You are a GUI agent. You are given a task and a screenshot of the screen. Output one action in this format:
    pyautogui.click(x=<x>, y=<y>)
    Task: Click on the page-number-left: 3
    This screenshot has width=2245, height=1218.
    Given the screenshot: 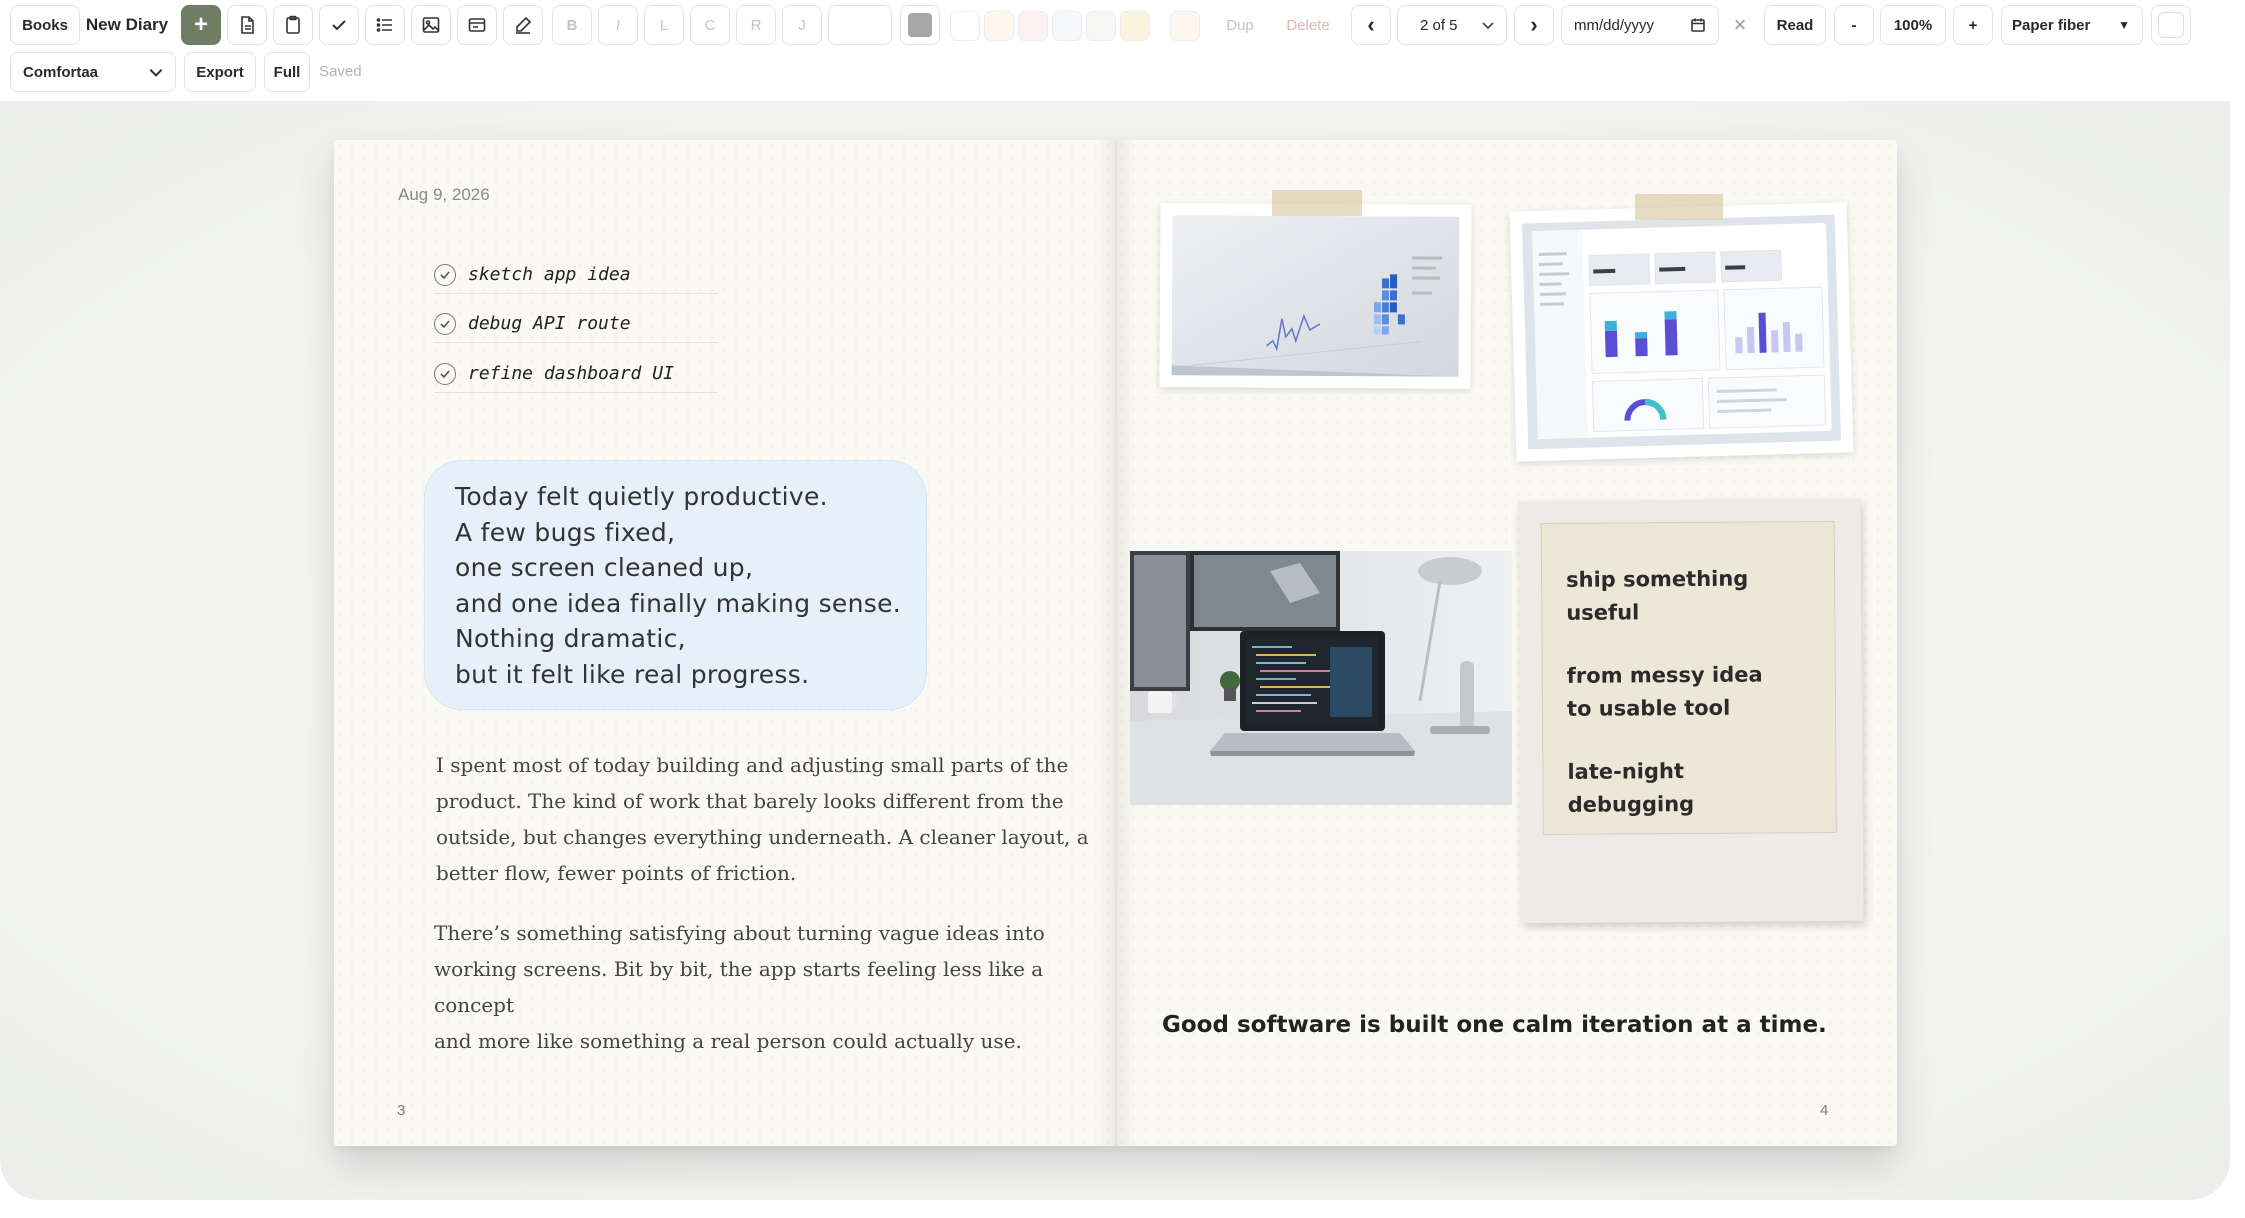 What is the action you would take?
    pyautogui.click(x=401, y=1110)
    